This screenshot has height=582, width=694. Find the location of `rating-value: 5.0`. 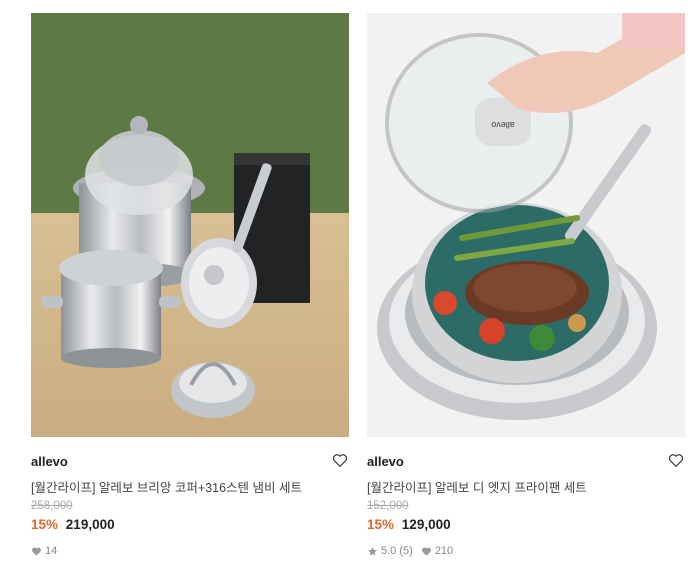

rating-value: 5.0 is located at coordinates (389, 551).